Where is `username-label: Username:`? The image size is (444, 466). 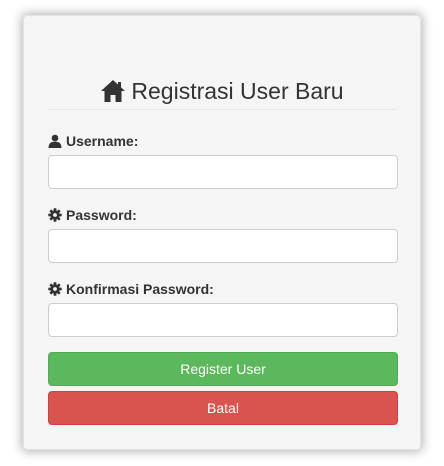
username-label: Username: is located at coordinates (93, 141).